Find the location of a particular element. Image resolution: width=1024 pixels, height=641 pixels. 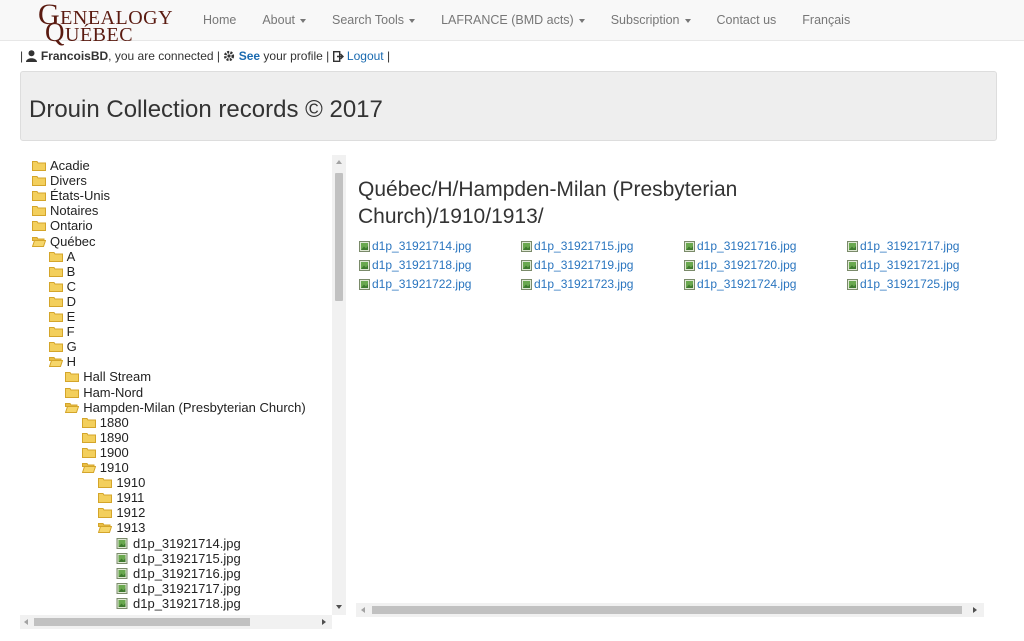

file-link: d1p_31921718.jpg is located at coordinates (415, 265).